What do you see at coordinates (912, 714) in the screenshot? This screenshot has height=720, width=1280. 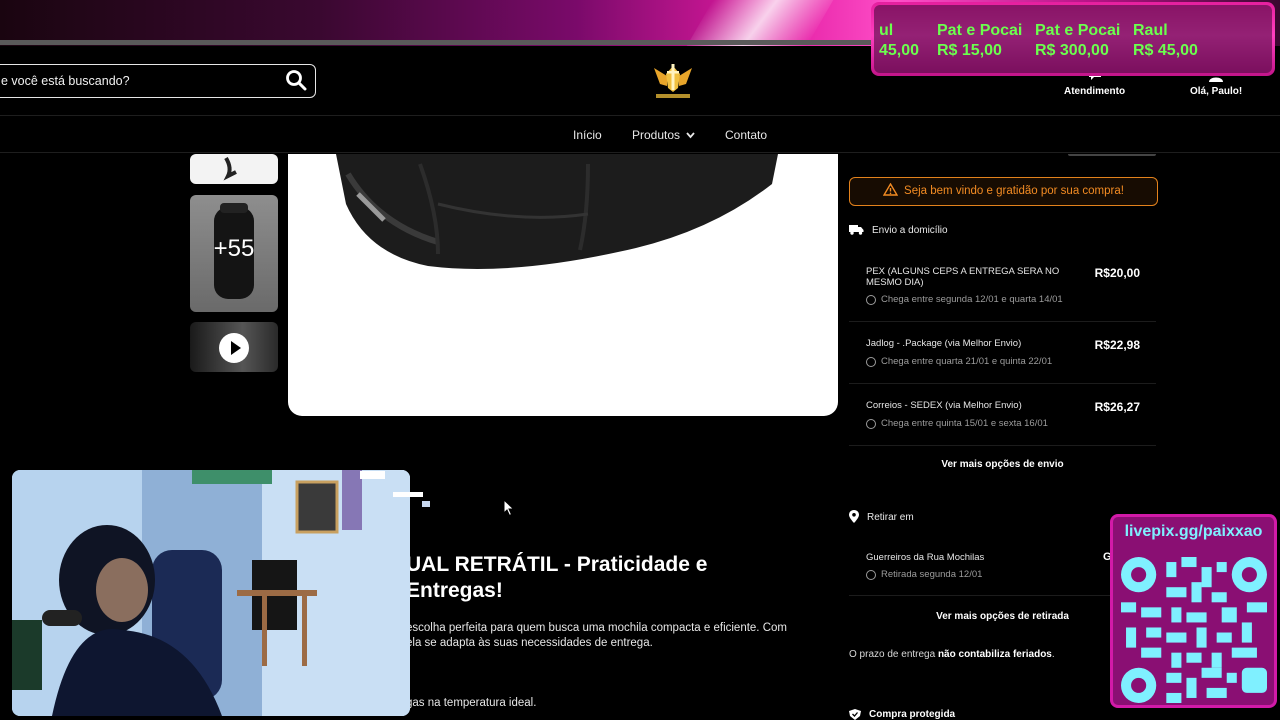 I see `protected-purchase-label: Compra protegida` at bounding box center [912, 714].